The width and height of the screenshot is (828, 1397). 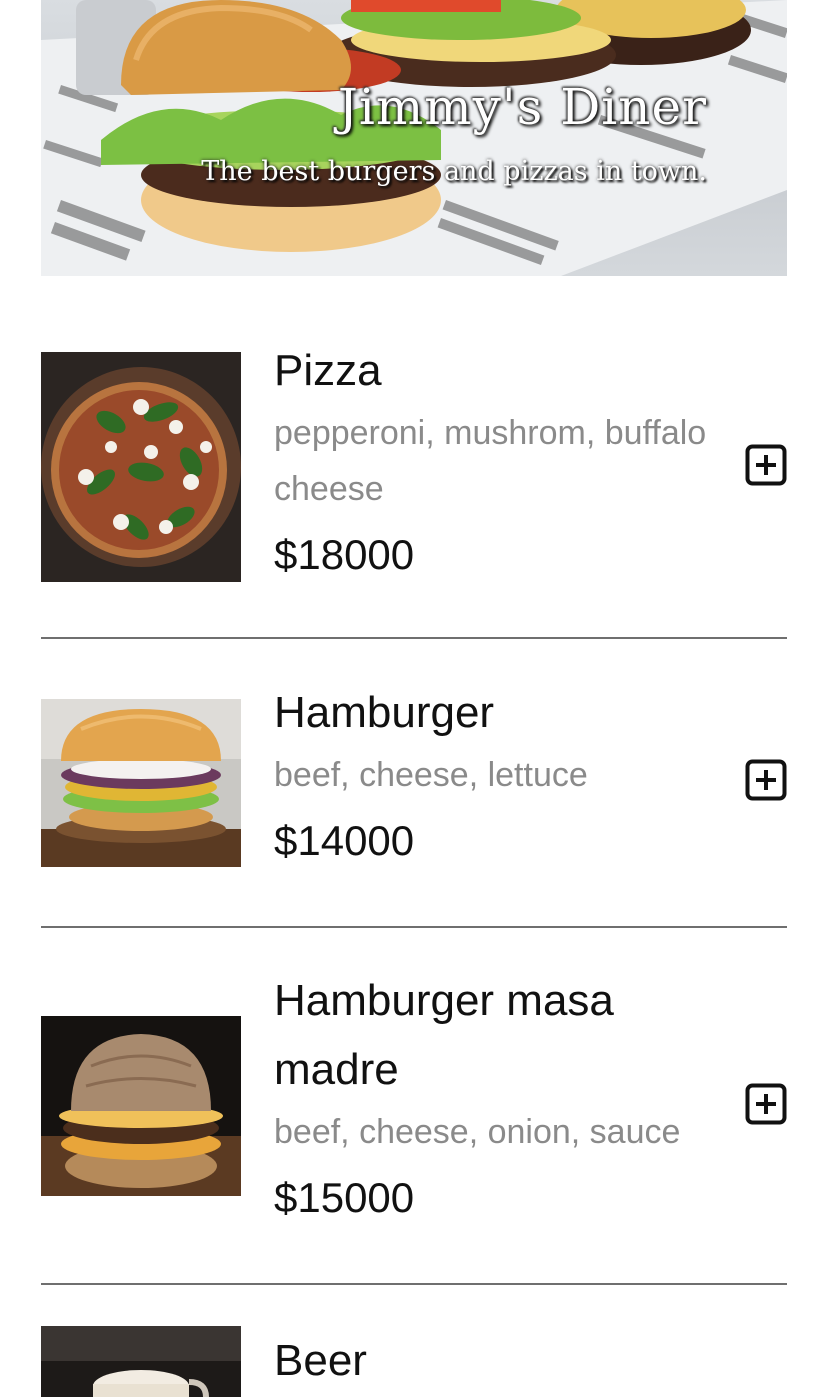 I want to click on add-hamburger-masa-madre-button, so click(x=766, y=1104).